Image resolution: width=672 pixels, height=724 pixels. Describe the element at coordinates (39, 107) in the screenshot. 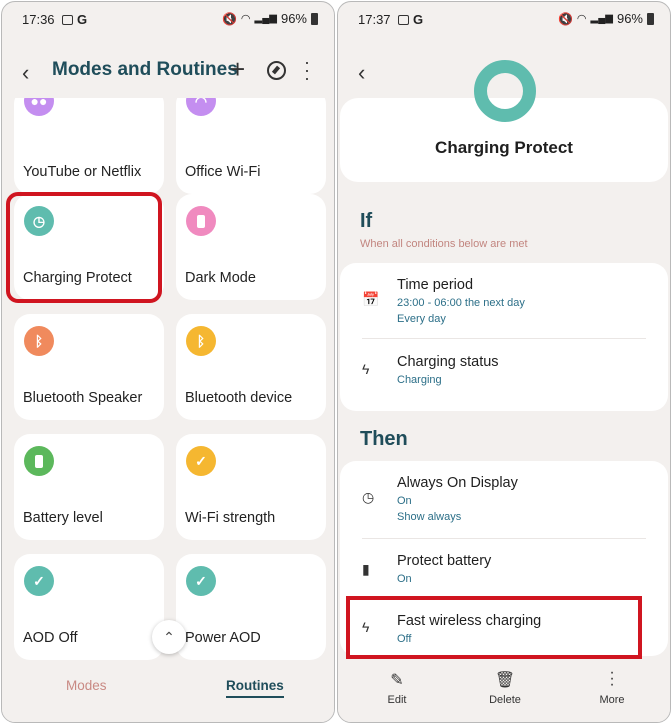

I see `dots-icon: ●●` at that location.